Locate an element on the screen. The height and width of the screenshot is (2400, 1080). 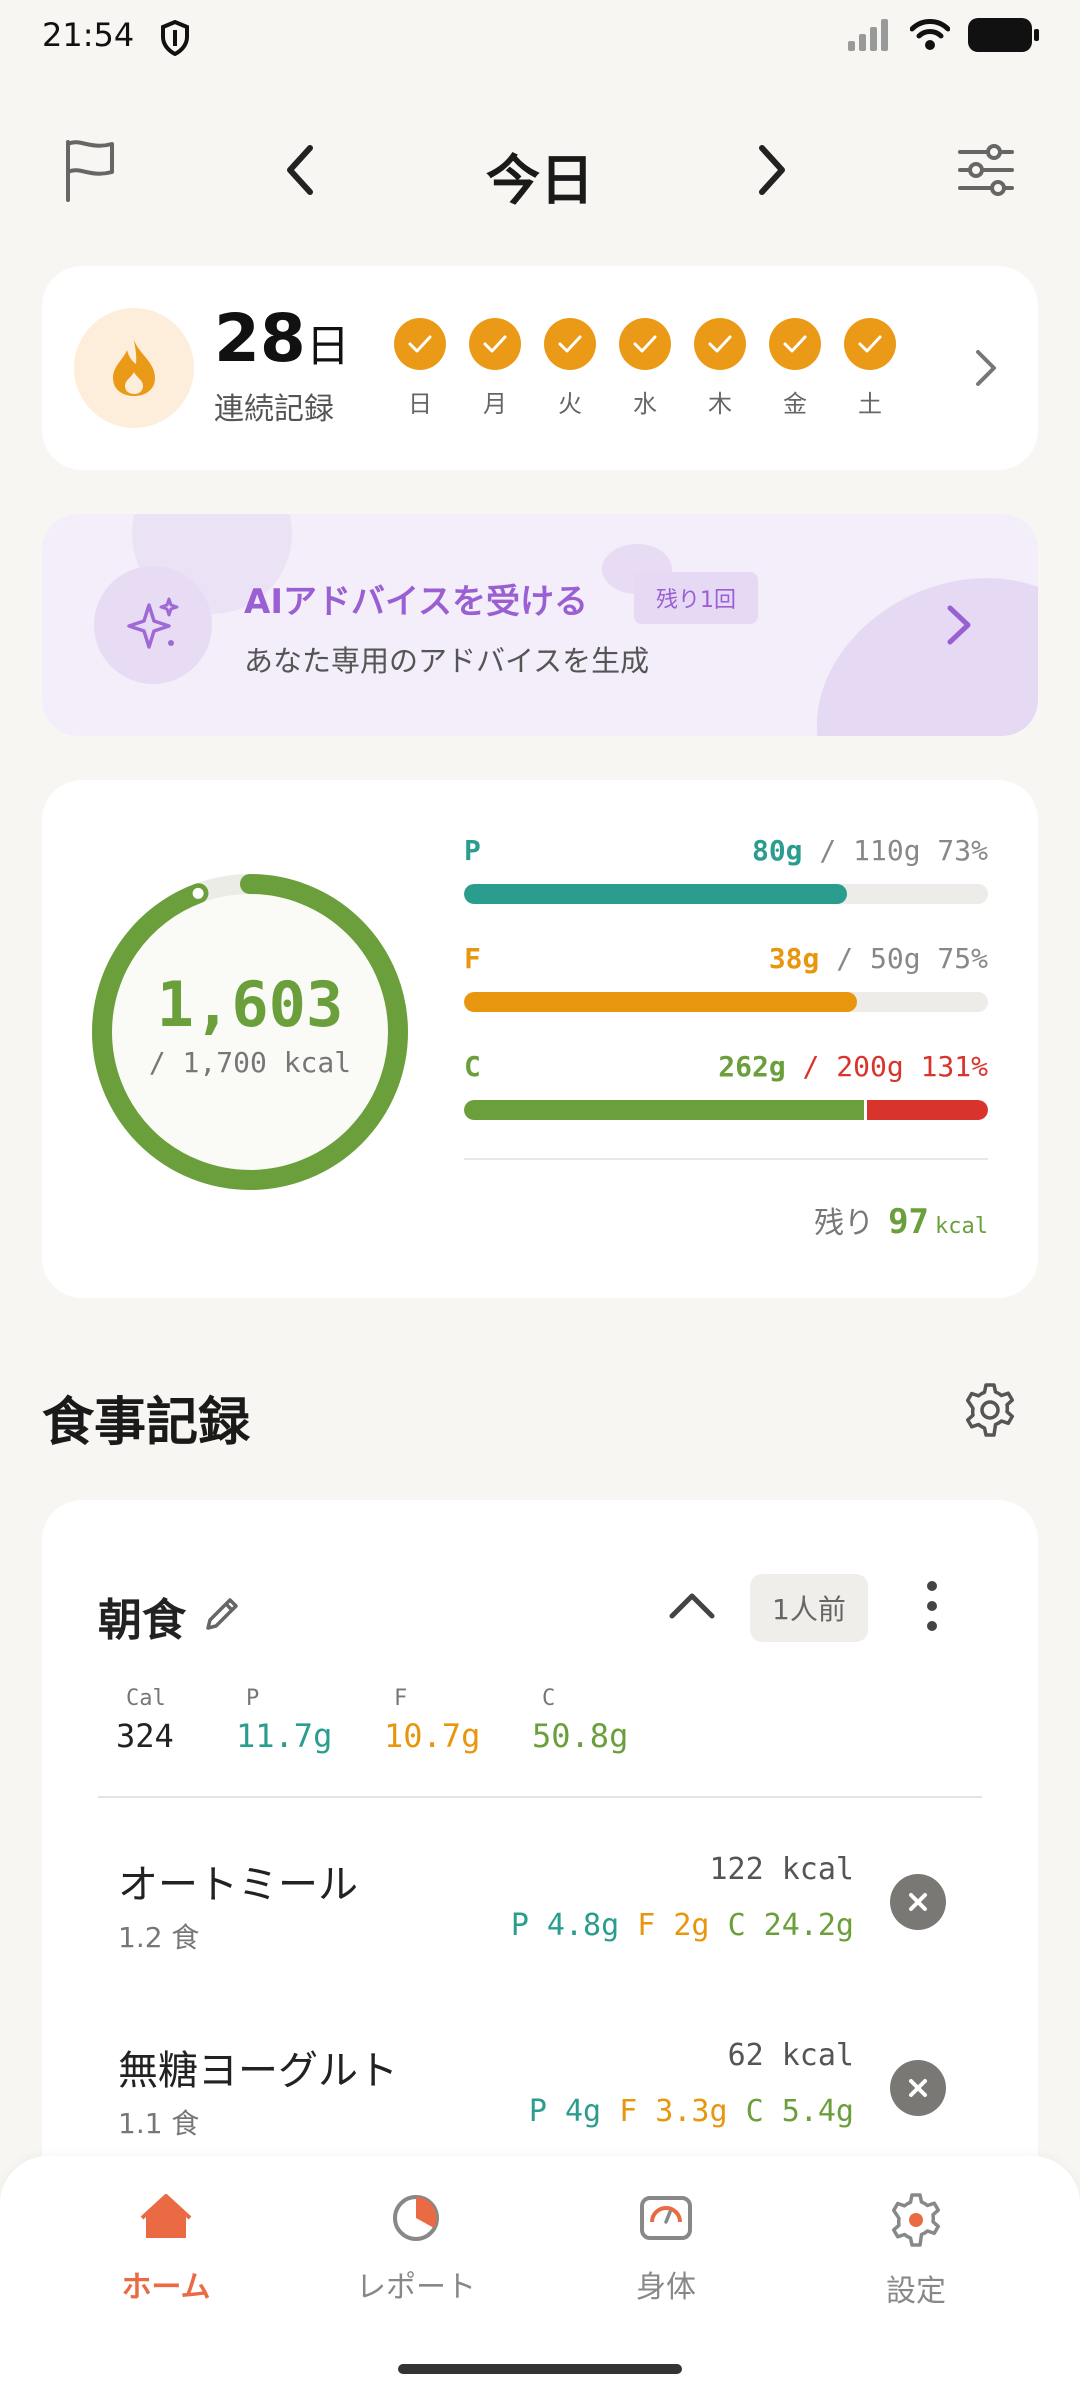
more-options-icon is located at coordinates (932, 1606).